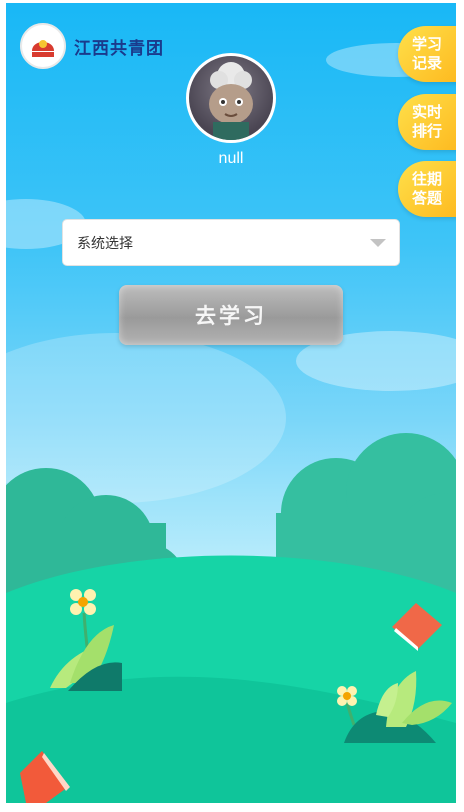 This screenshot has width=464, height=812. What do you see at coordinates (105, 243) in the screenshot?
I see `system-select-value: 系统选择` at bounding box center [105, 243].